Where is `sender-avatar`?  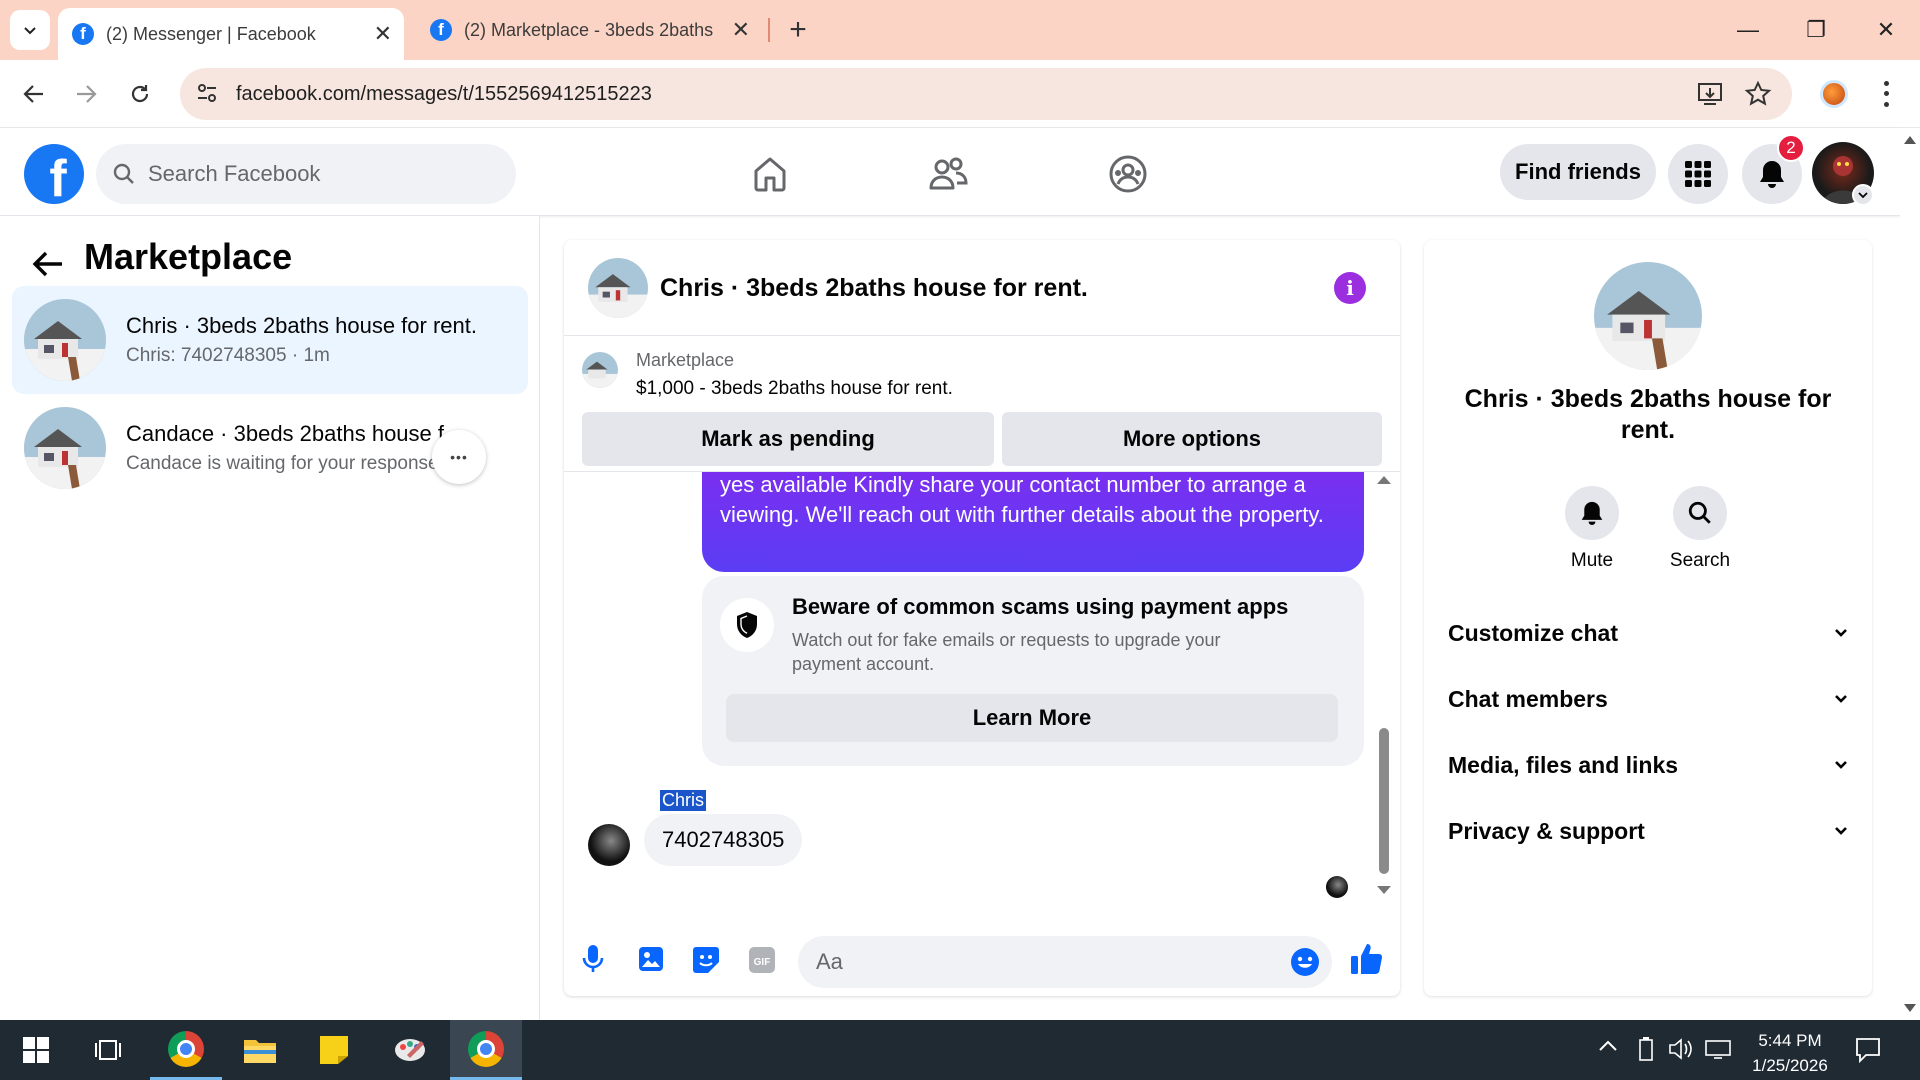 sender-avatar is located at coordinates (609, 845).